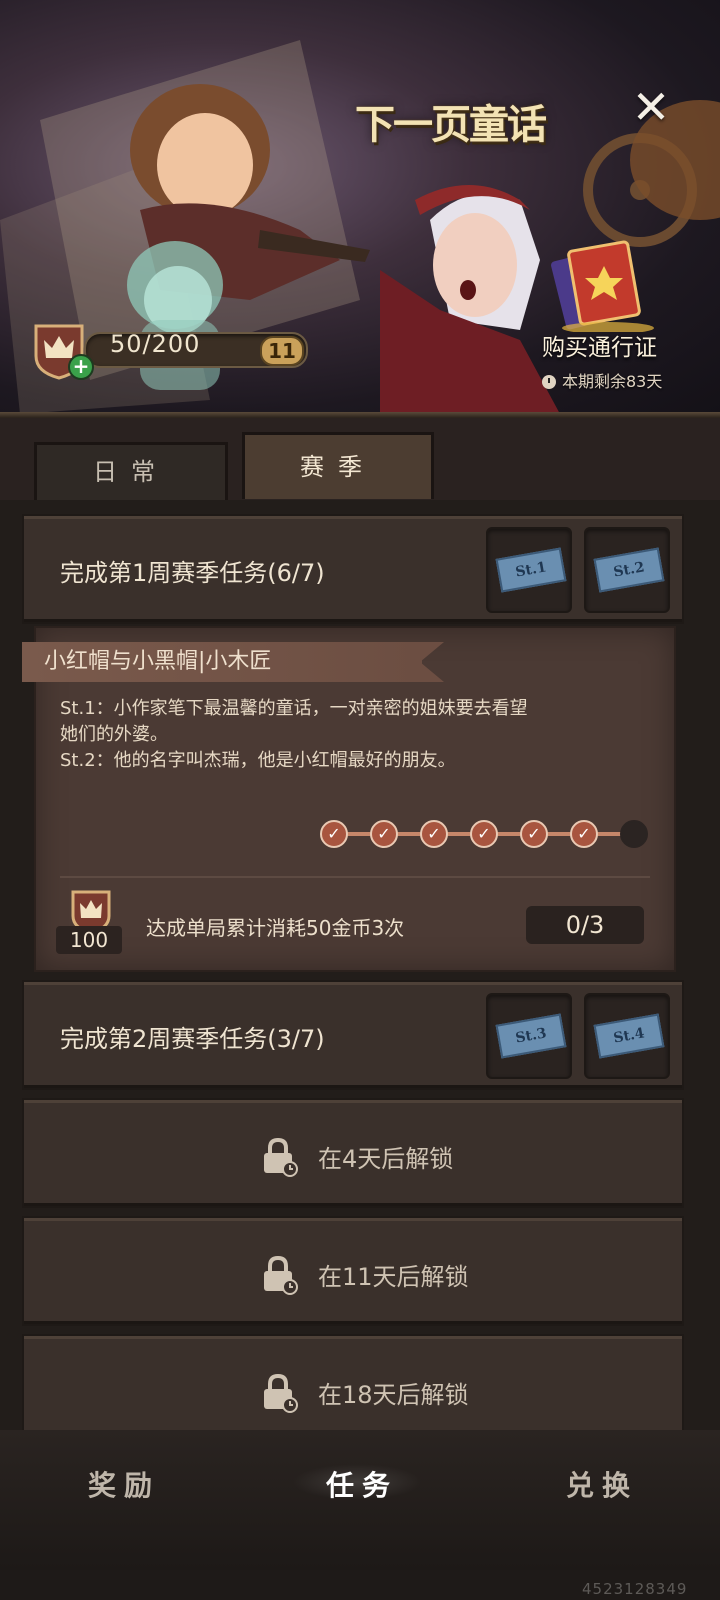 This screenshot has width=720, height=1600. Describe the element at coordinates (192, 573) in the screenshot. I see `week-1-title: 完成第1周赛季任务(6/7)` at that location.